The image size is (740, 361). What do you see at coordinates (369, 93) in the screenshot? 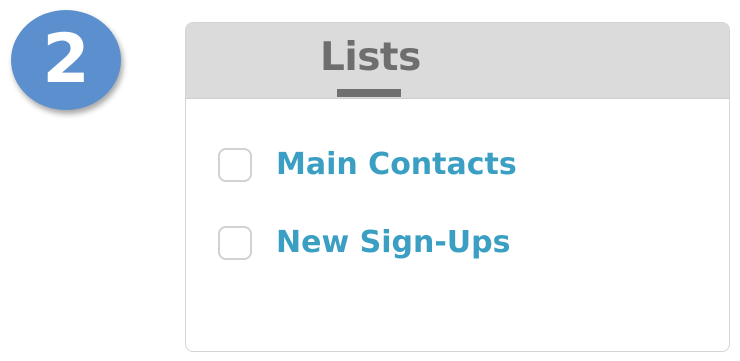
I see `active-tab-indicator` at bounding box center [369, 93].